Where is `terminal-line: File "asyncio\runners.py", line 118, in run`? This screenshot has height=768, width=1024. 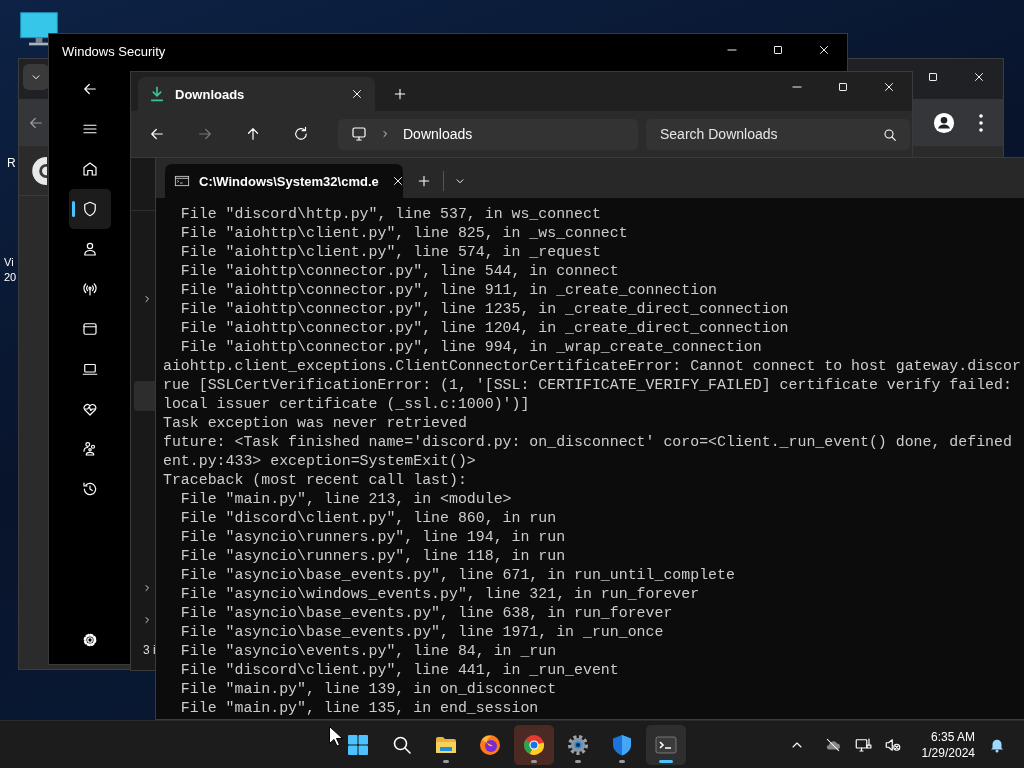
terminal-line: File "asyncio\runners.py", line 118, in run is located at coordinates (373, 556).